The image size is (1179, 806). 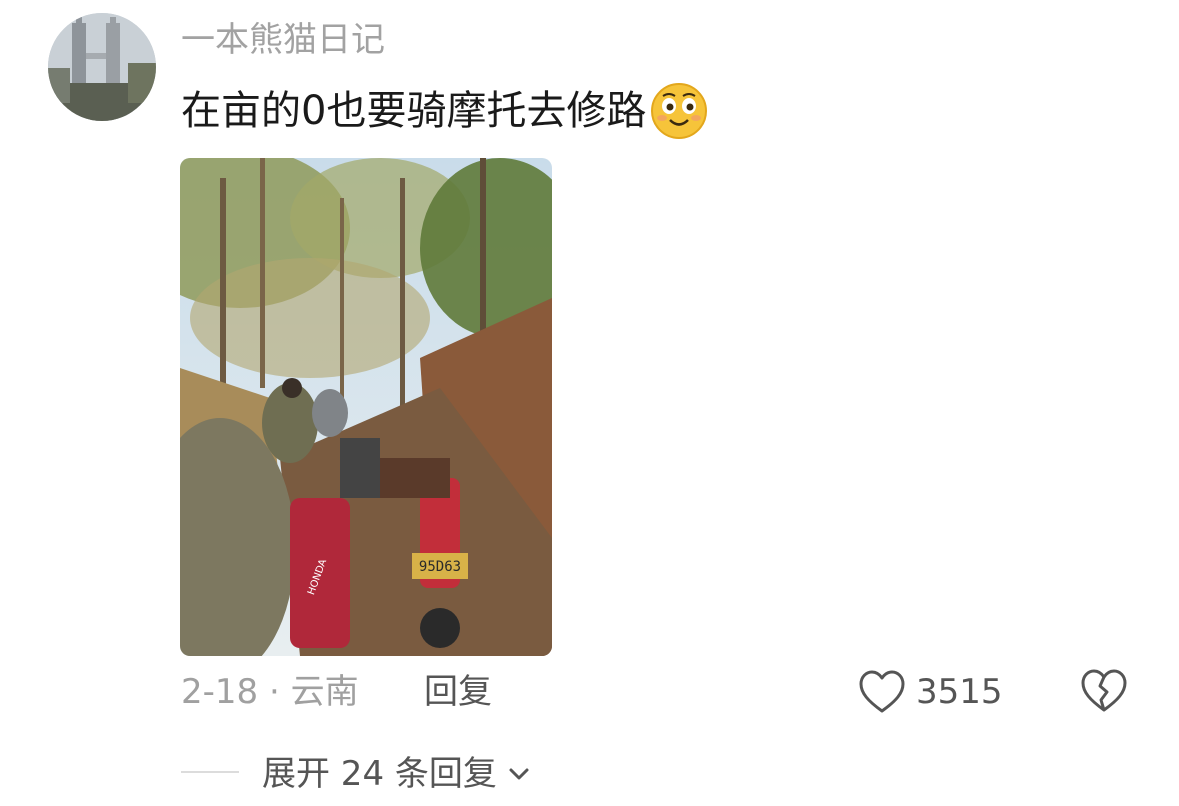 I want to click on username: 一本熊猫日记, so click(x=283, y=40).